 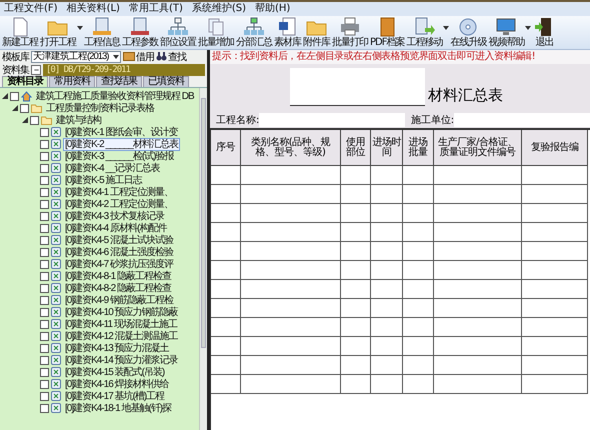 What do you see at coordinates (272, 9) in the screenshot?
I see `menu-item: 帮助(H)` at bounding box center [272, 9].